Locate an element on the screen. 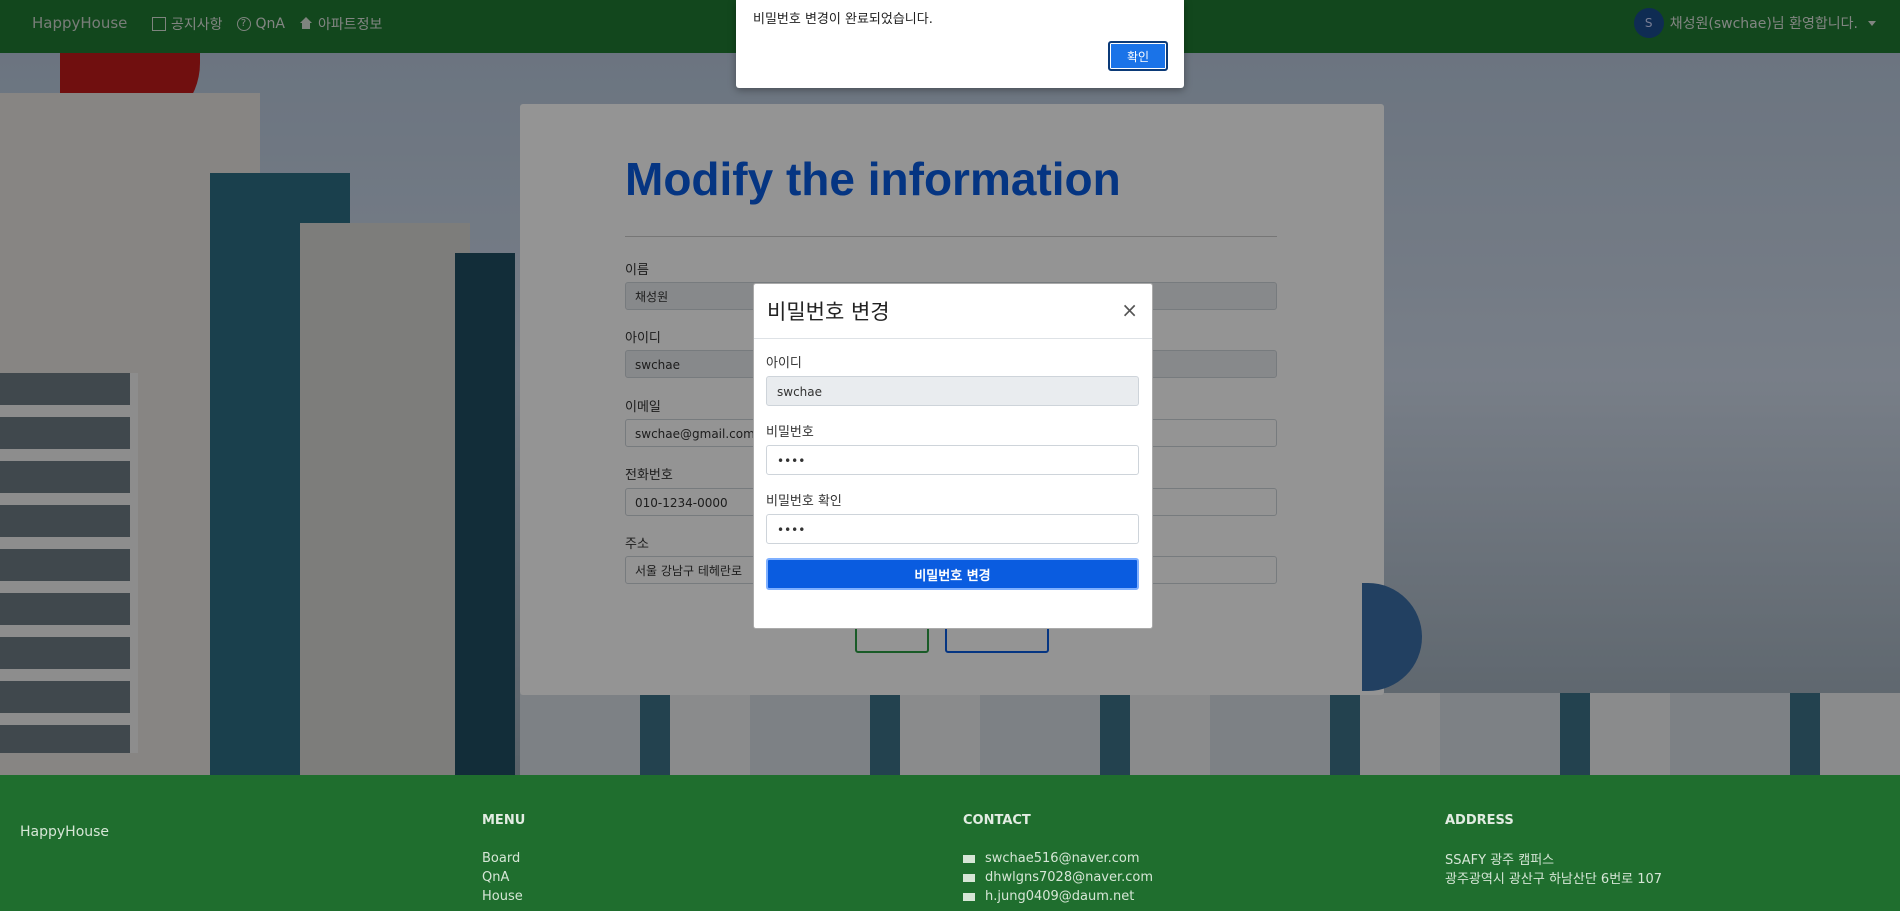  contact-email: dhwlgns7028@naver.com is located at coordinates (1069, 877).